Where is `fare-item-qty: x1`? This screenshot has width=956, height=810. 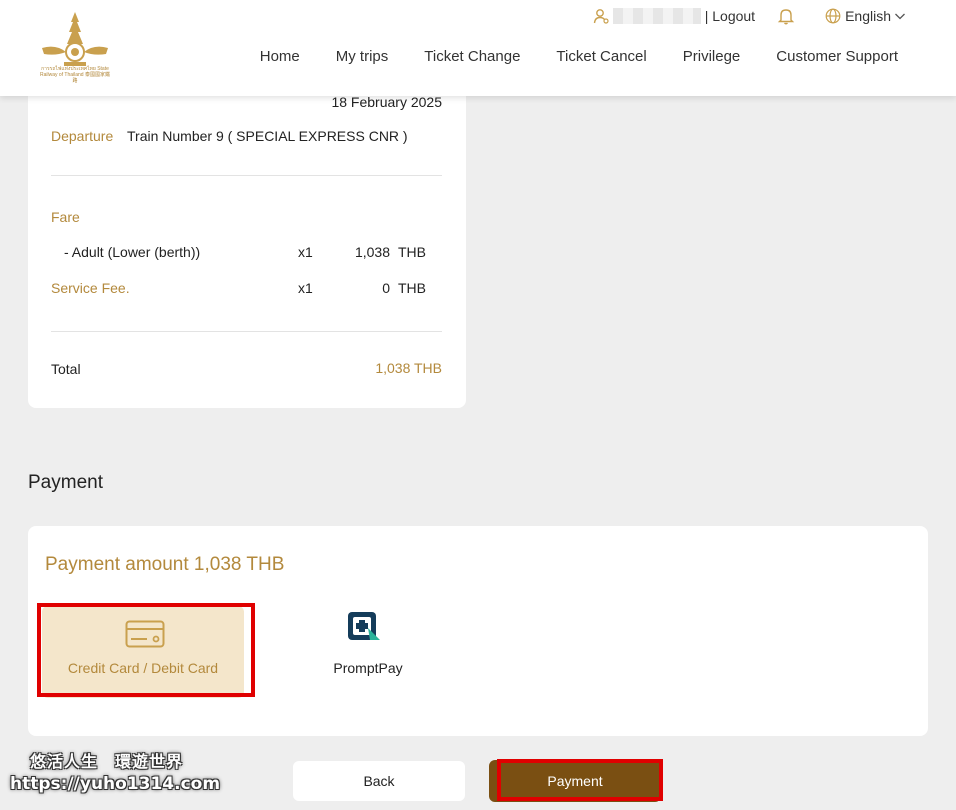 fare-item-qty: x1 is located at coordinates (305, 252).